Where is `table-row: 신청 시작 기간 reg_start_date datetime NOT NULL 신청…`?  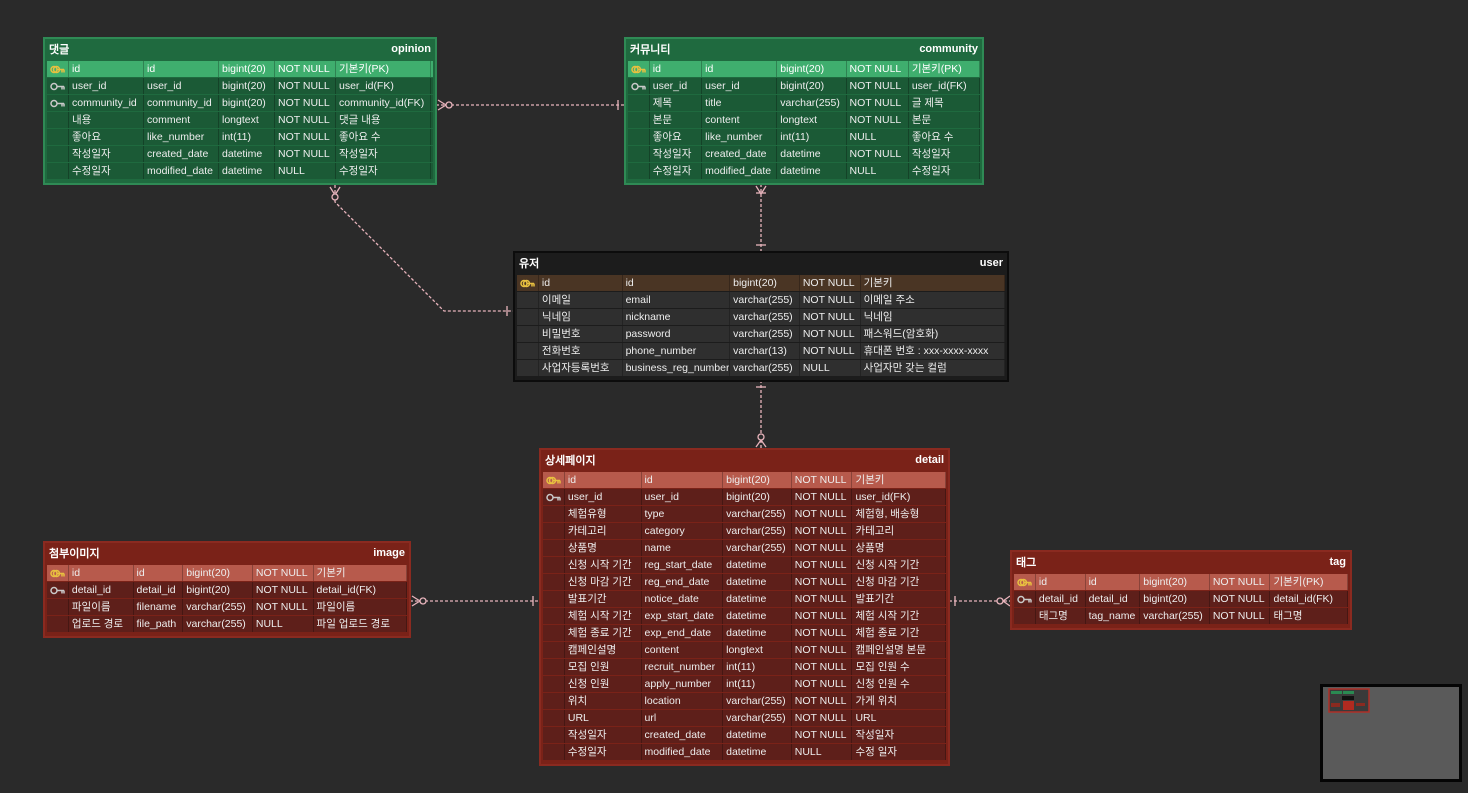 table-row: 신청 시작 기간 reg_start_date datetime NOT NULL 신청… is located at coordinates (744, 565).